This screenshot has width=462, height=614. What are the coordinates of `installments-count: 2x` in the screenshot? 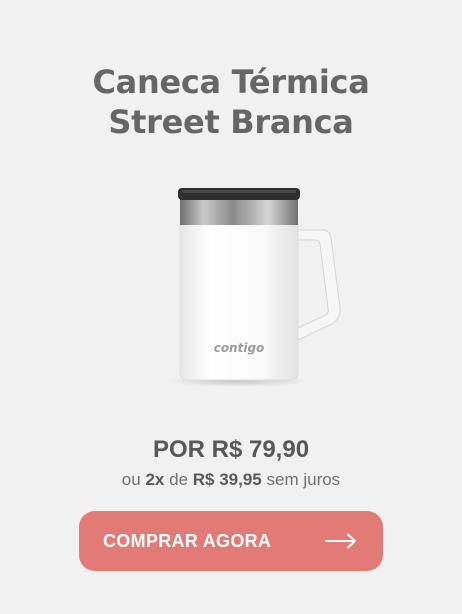 It's located at (155, 479).